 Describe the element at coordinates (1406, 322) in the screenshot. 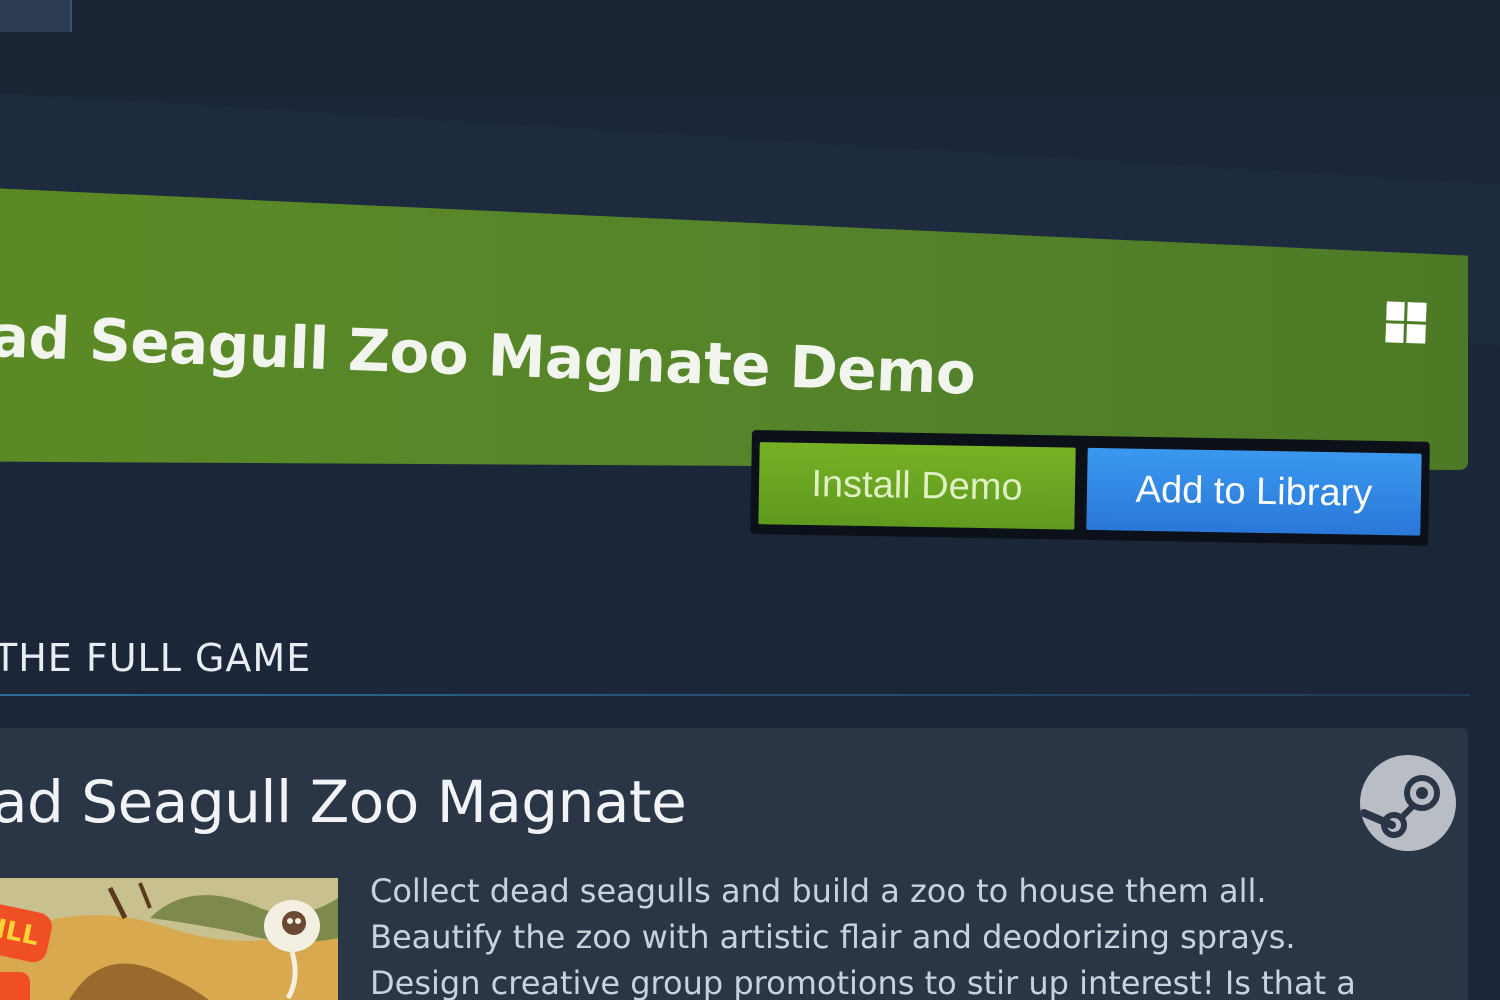

I see `windows-icon` at that location.